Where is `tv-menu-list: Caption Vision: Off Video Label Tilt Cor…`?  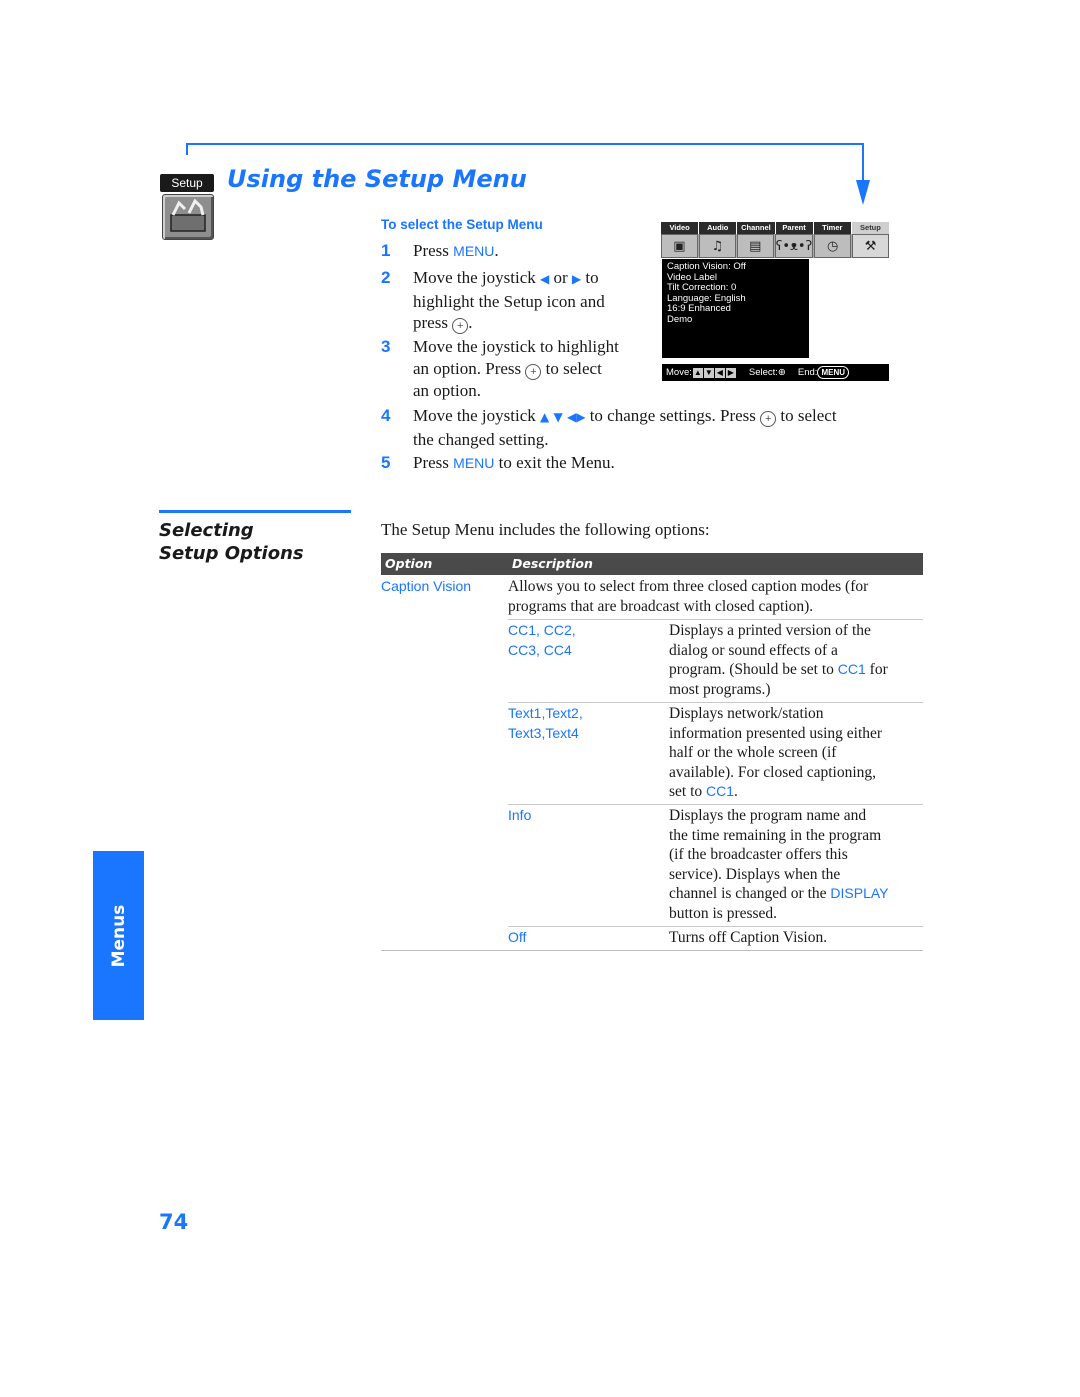
tv-menu-list: Caption Vision: Off Video Label Tilt Cor… is located at coordinates (735, 308).